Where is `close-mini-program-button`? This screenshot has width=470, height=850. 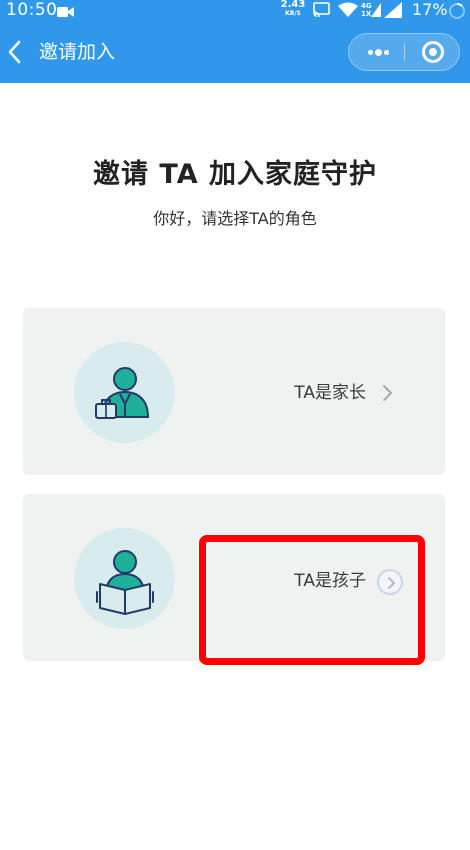
close-mini-program-button is located at coordinates (432, 52).